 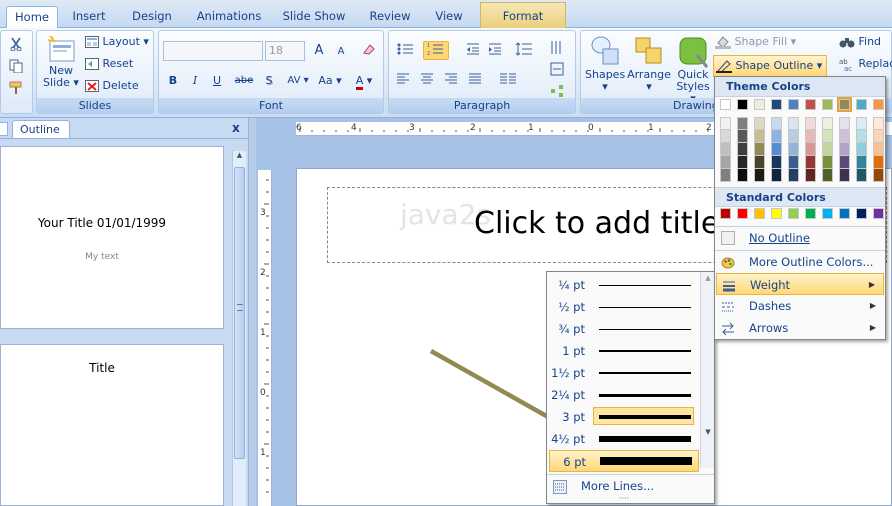 I want to click on resize-grip: ····, so click(x=624, y=498).